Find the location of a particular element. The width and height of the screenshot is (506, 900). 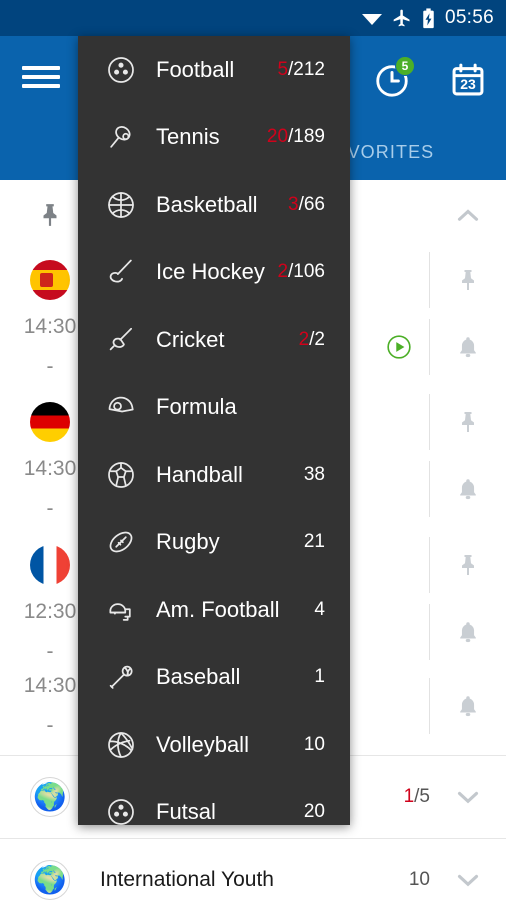

total-count: 20 is located at coordinates (314, 812).